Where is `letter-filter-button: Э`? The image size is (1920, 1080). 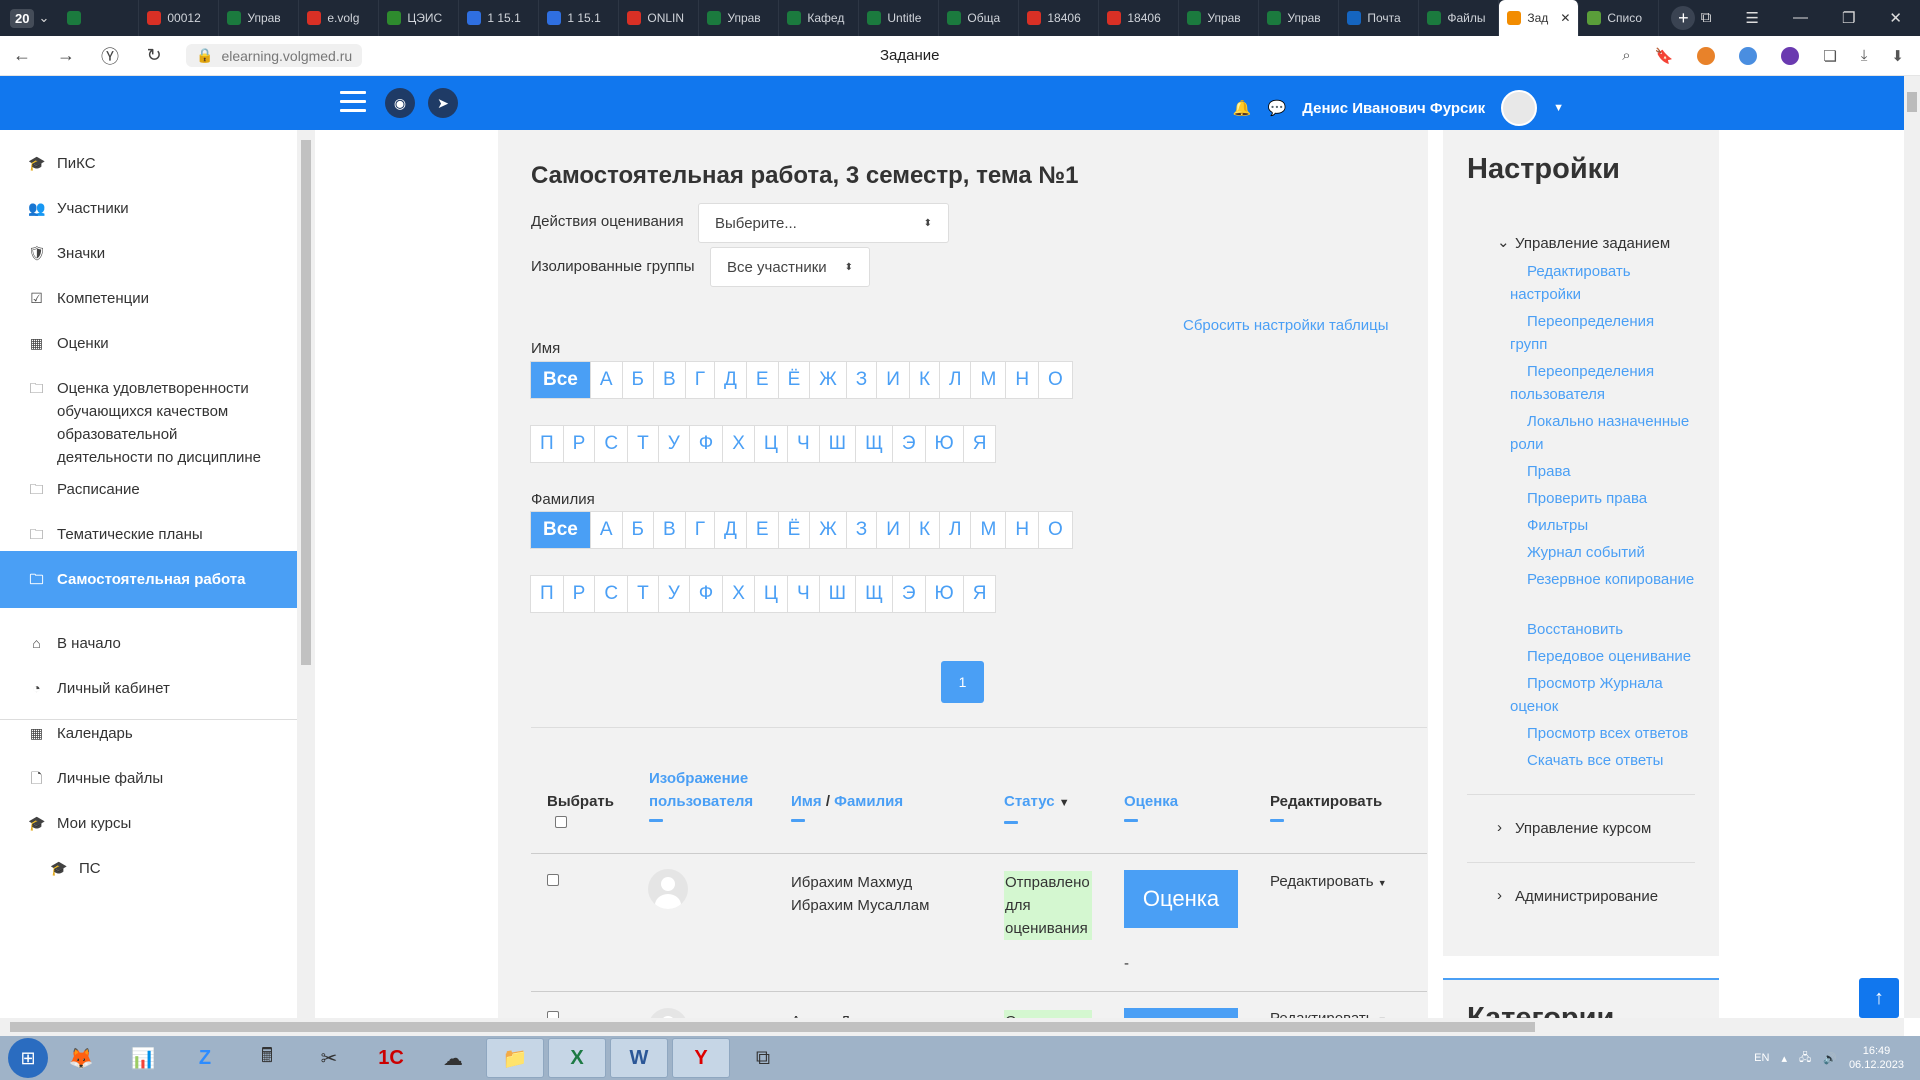
letter-filter-button: Э is located at coordinates (908, 444).